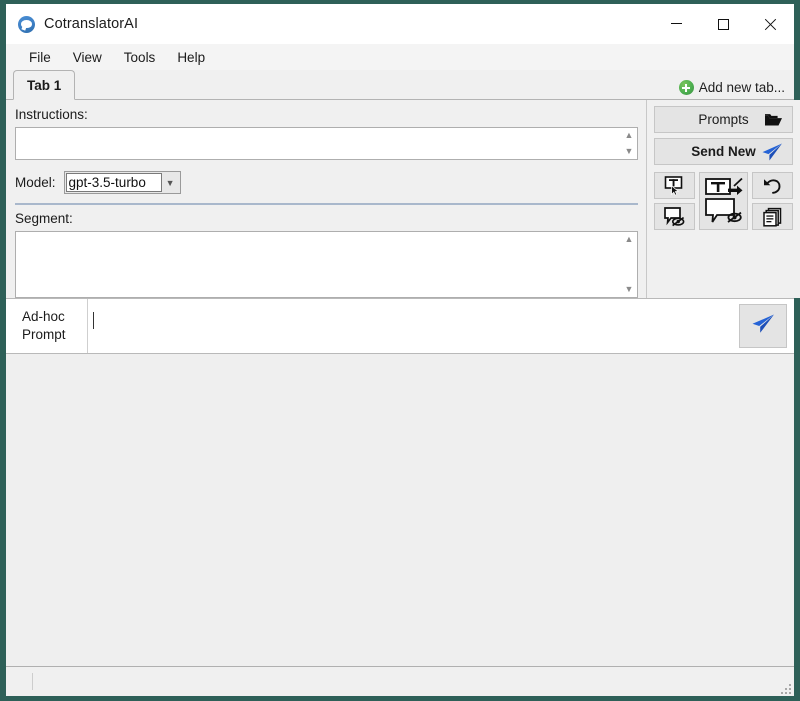 This screenshot has height=701, width=800. I want to click on instructions-textbox: ▲ ▼, so click(326, 143).